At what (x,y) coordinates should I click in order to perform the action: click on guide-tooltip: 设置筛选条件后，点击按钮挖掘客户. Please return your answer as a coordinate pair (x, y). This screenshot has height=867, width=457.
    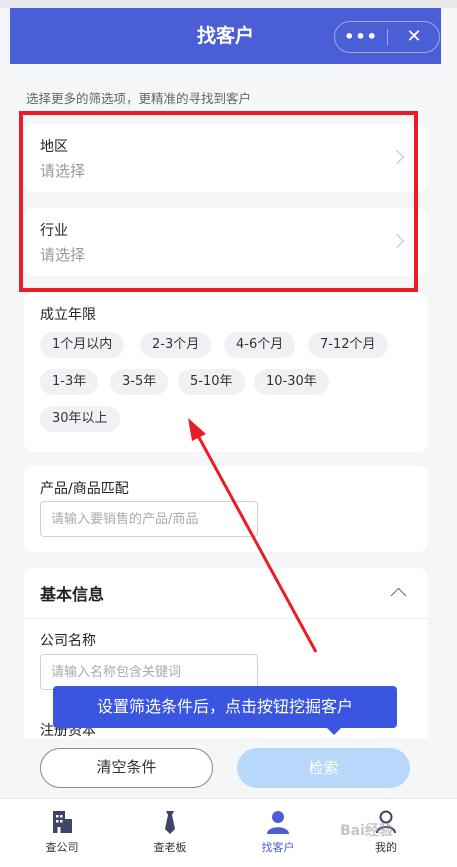
    Looking at the image, I should click on (225, 707).